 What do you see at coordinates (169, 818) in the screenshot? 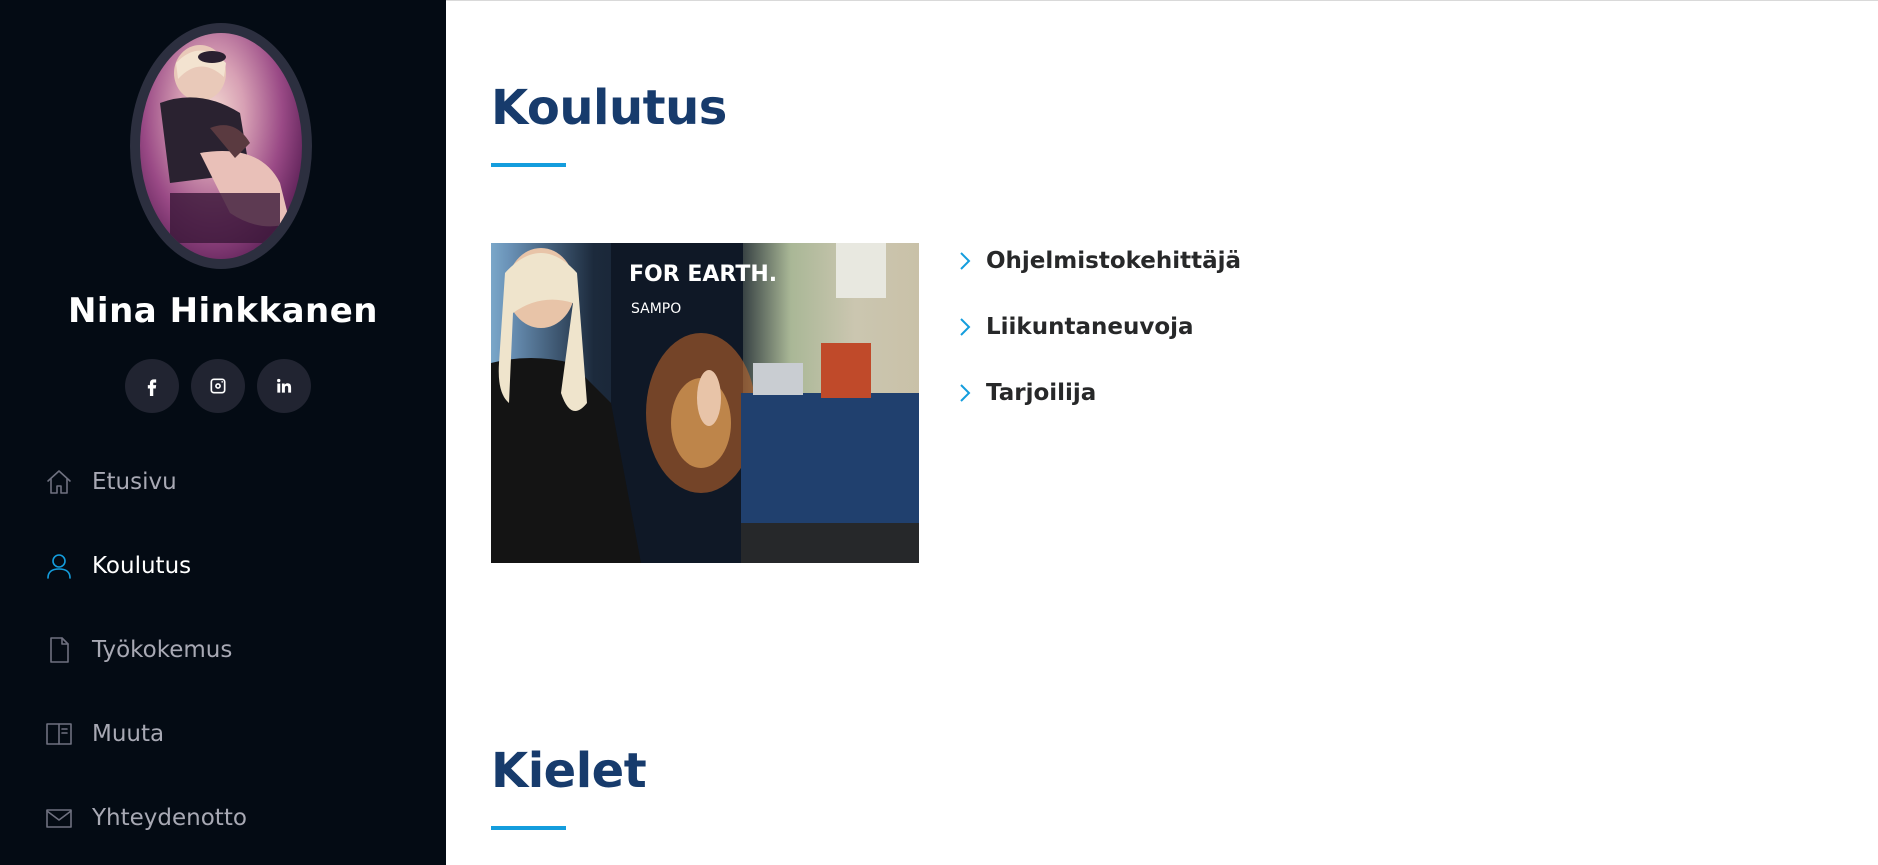
I see `nav-item-label: Yhteydenotto` at bounding box center [169, 818].